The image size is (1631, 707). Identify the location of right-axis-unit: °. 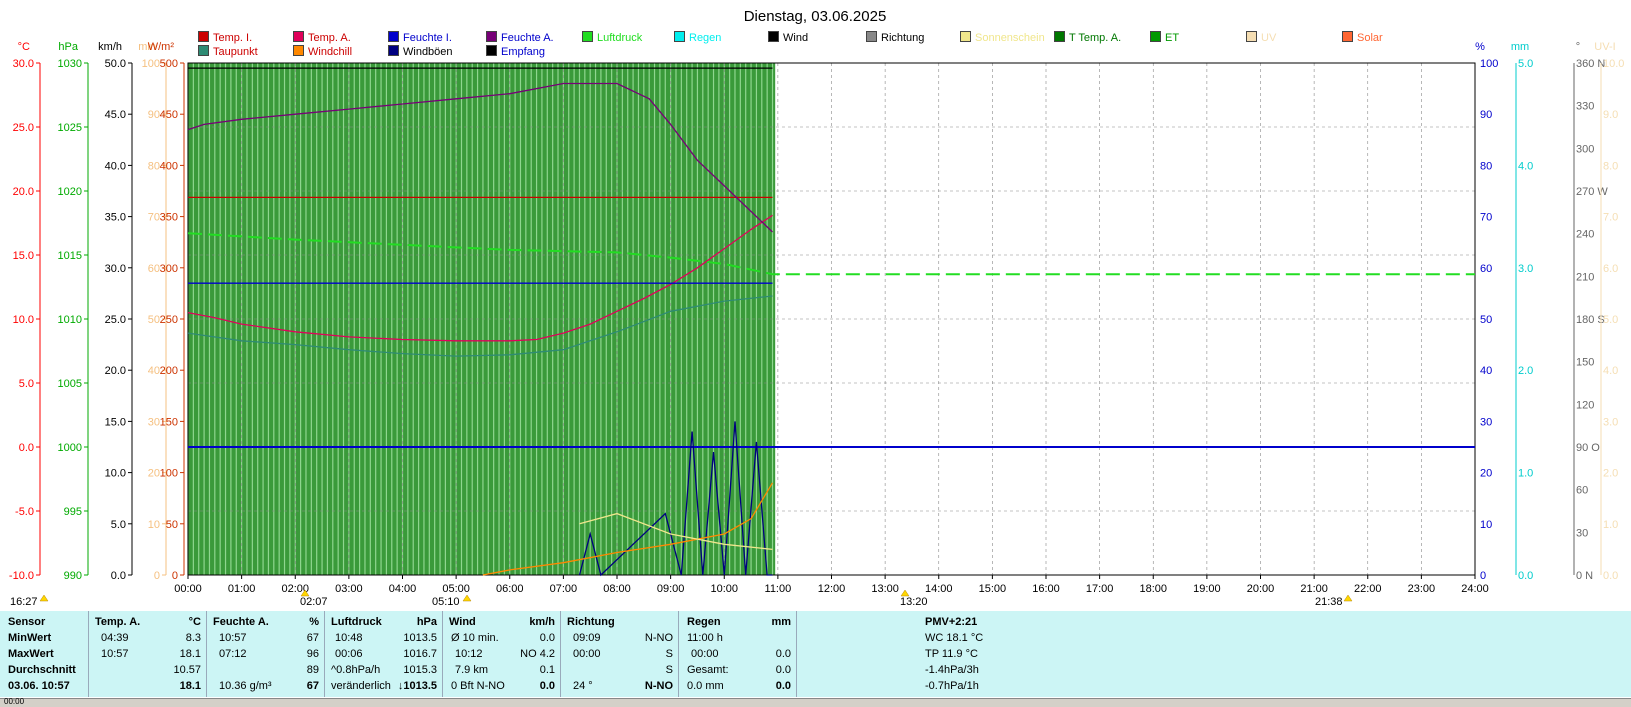
(1578, 47).